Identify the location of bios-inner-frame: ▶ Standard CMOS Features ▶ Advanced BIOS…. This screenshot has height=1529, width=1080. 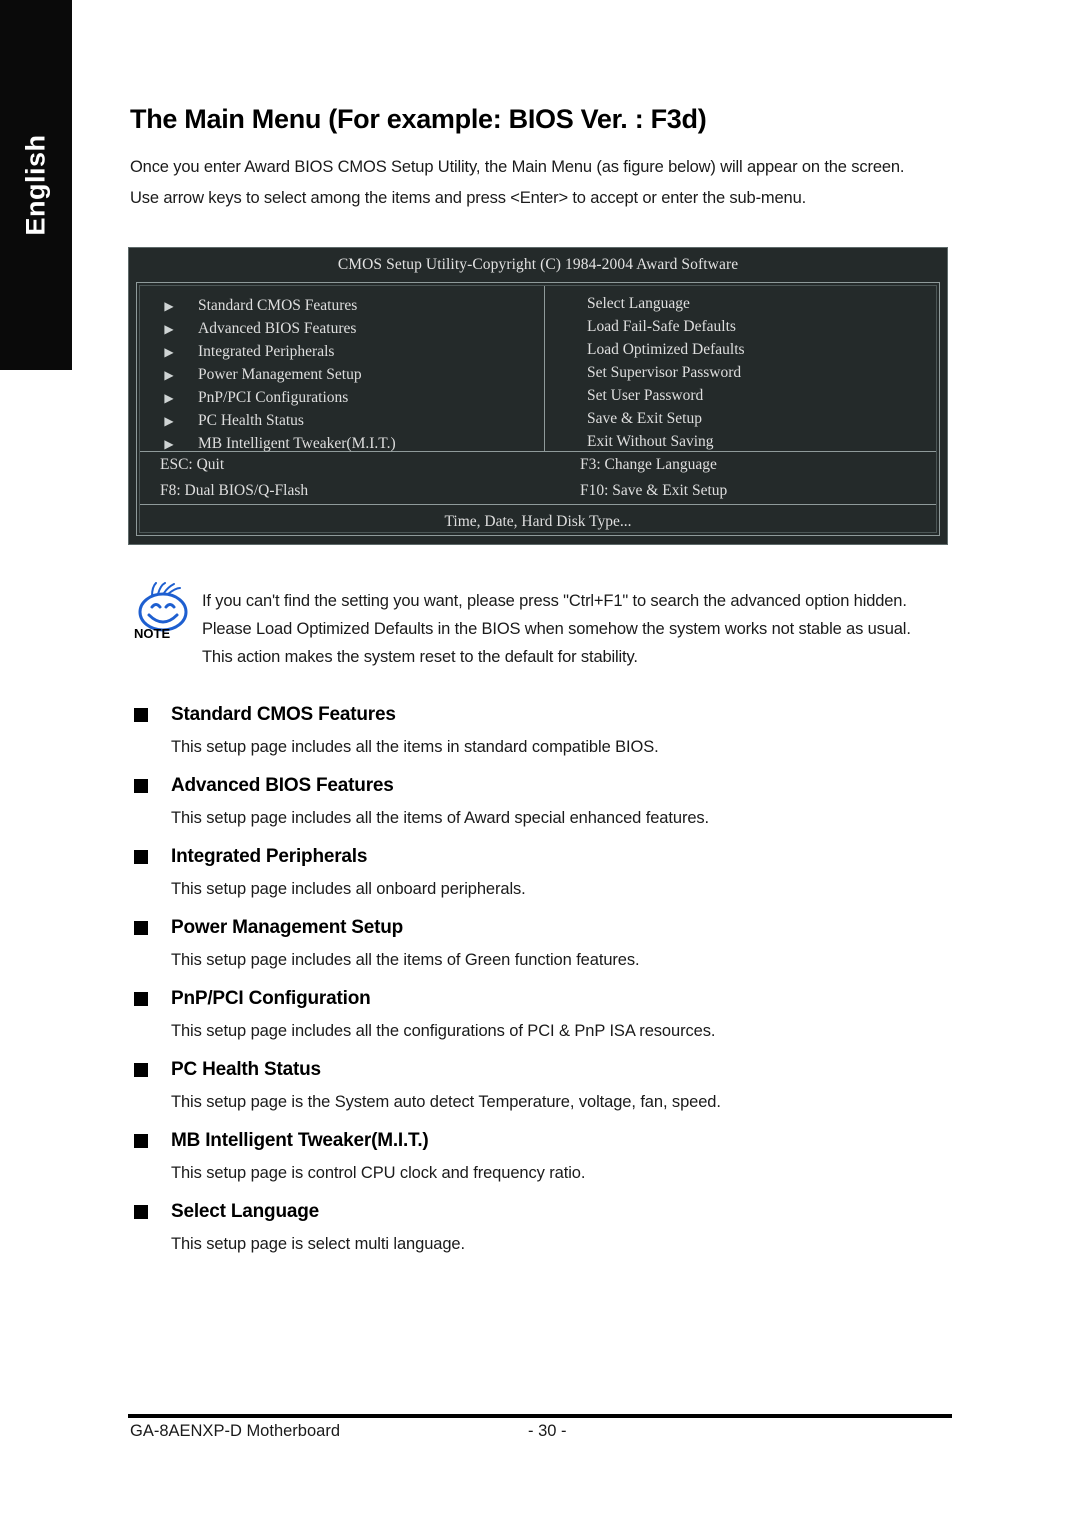
(538, 409).